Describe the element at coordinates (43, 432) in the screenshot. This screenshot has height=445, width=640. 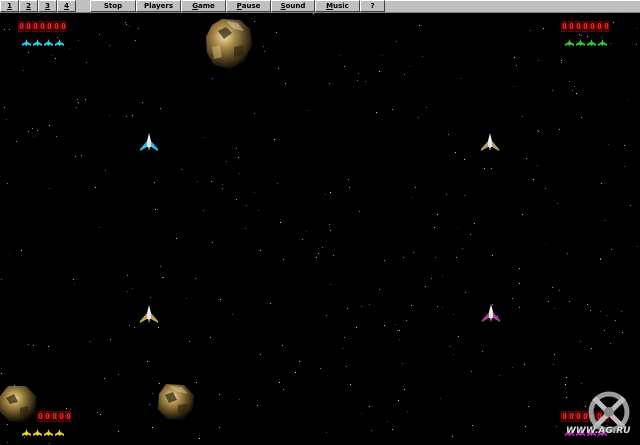
I see `lives-bottom-left` at that location.